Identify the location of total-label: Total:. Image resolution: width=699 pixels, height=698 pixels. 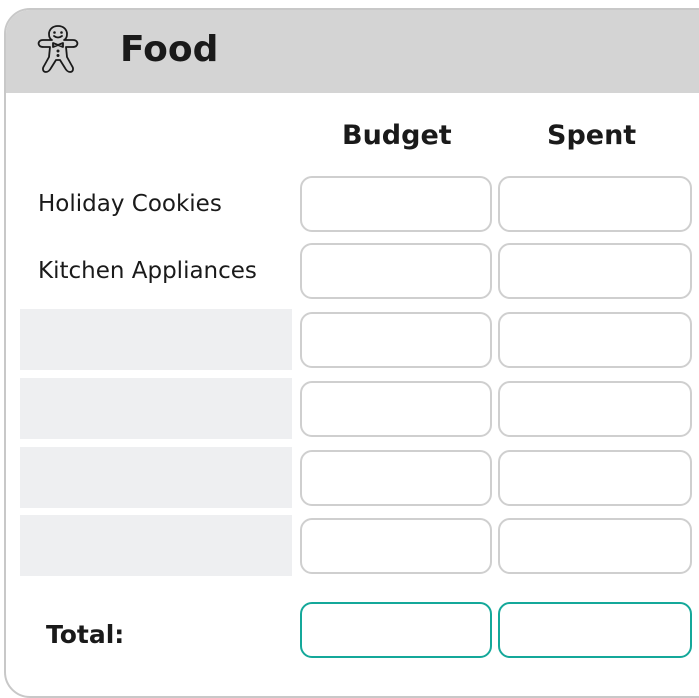
(85, 634).